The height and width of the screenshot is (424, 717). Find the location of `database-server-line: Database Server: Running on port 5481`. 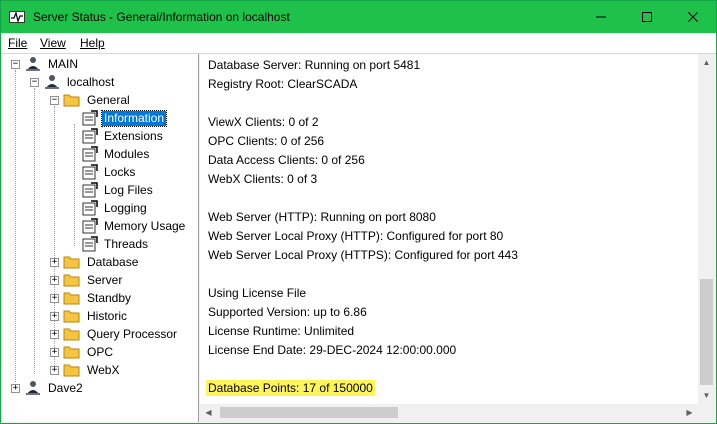

database-server-line: Database Server: Running on port 5481 is located at coordinates (314, 65).